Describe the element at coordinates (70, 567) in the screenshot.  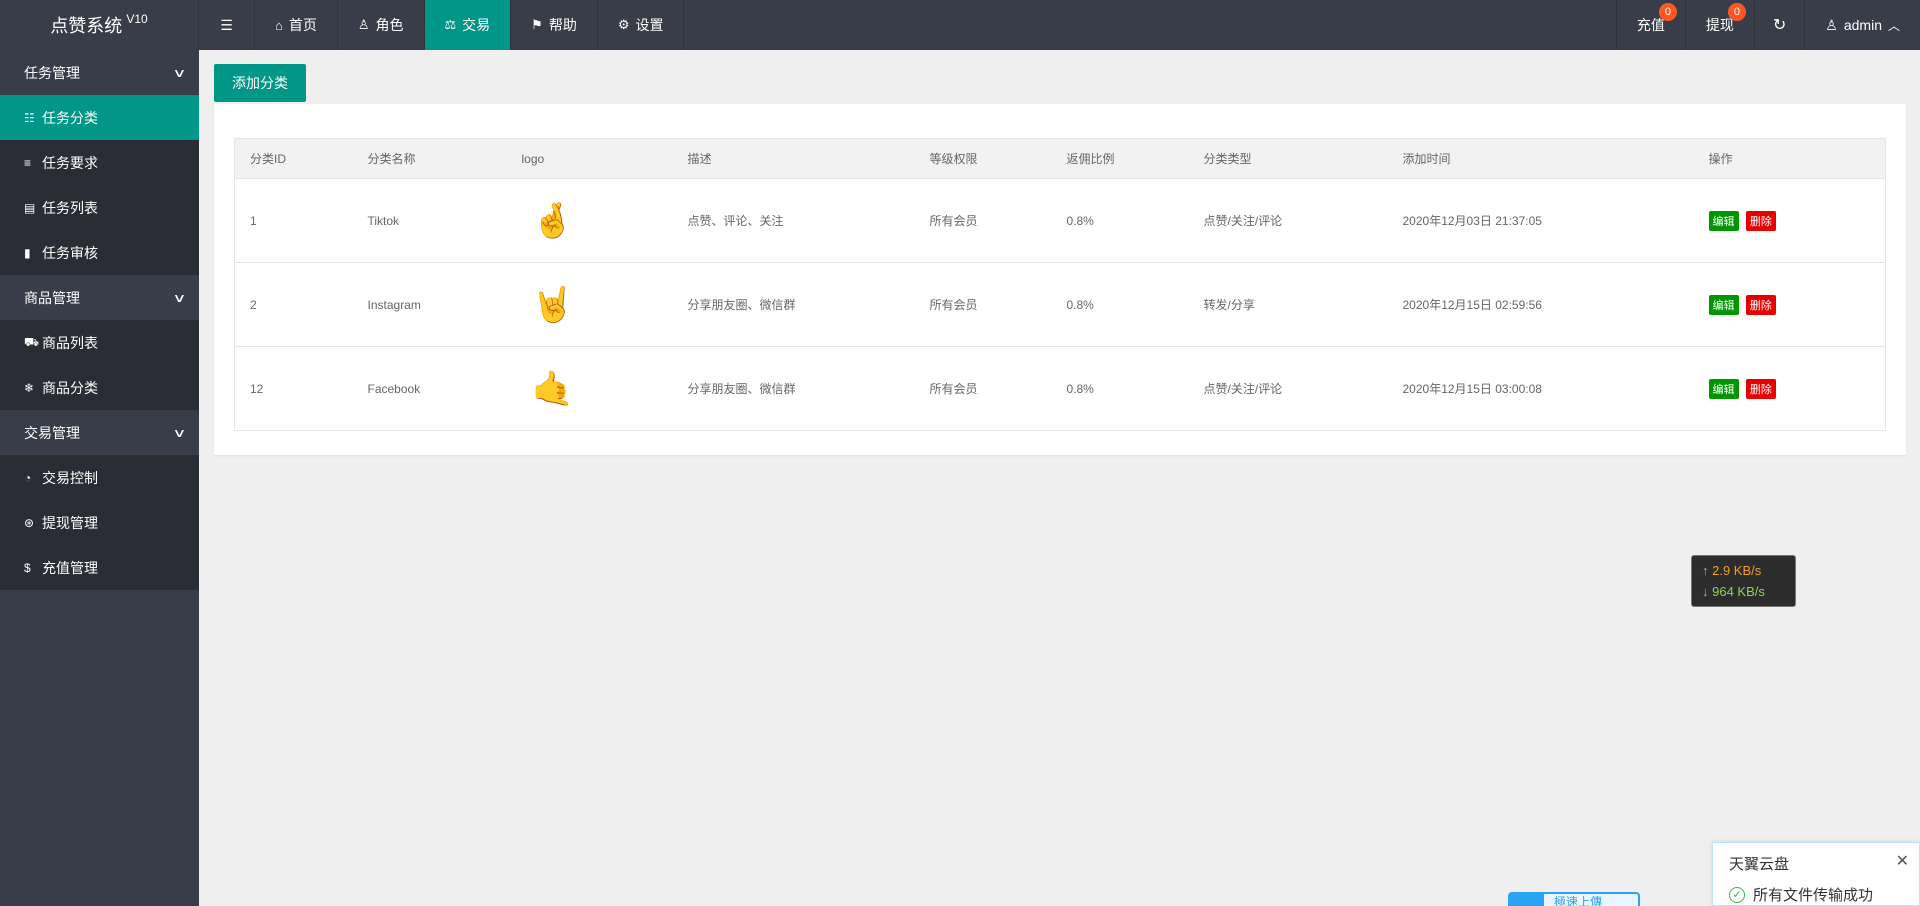
I see `sidebar-item-label: 充值管理` at that location.